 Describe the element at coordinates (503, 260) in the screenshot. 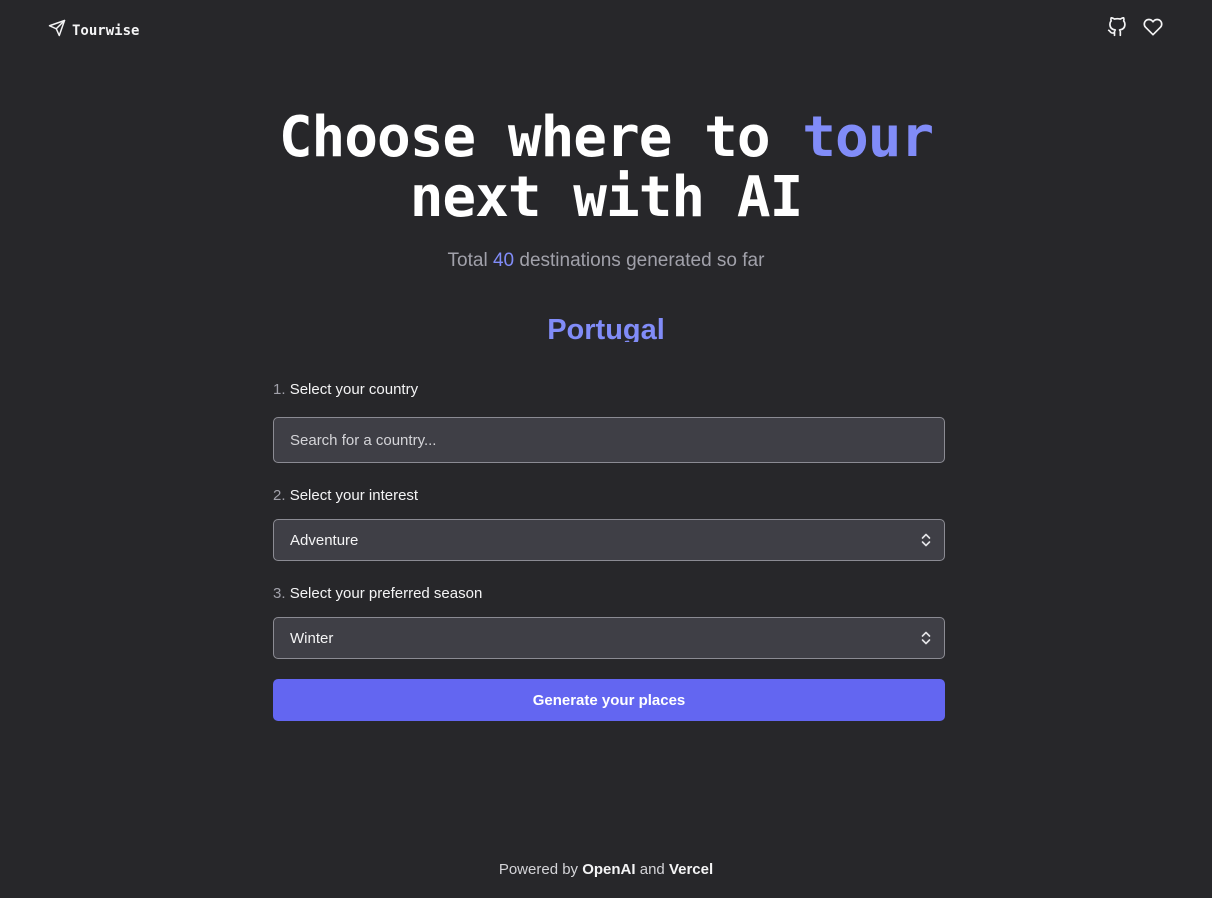

I see `destination-count: 40` at that location.